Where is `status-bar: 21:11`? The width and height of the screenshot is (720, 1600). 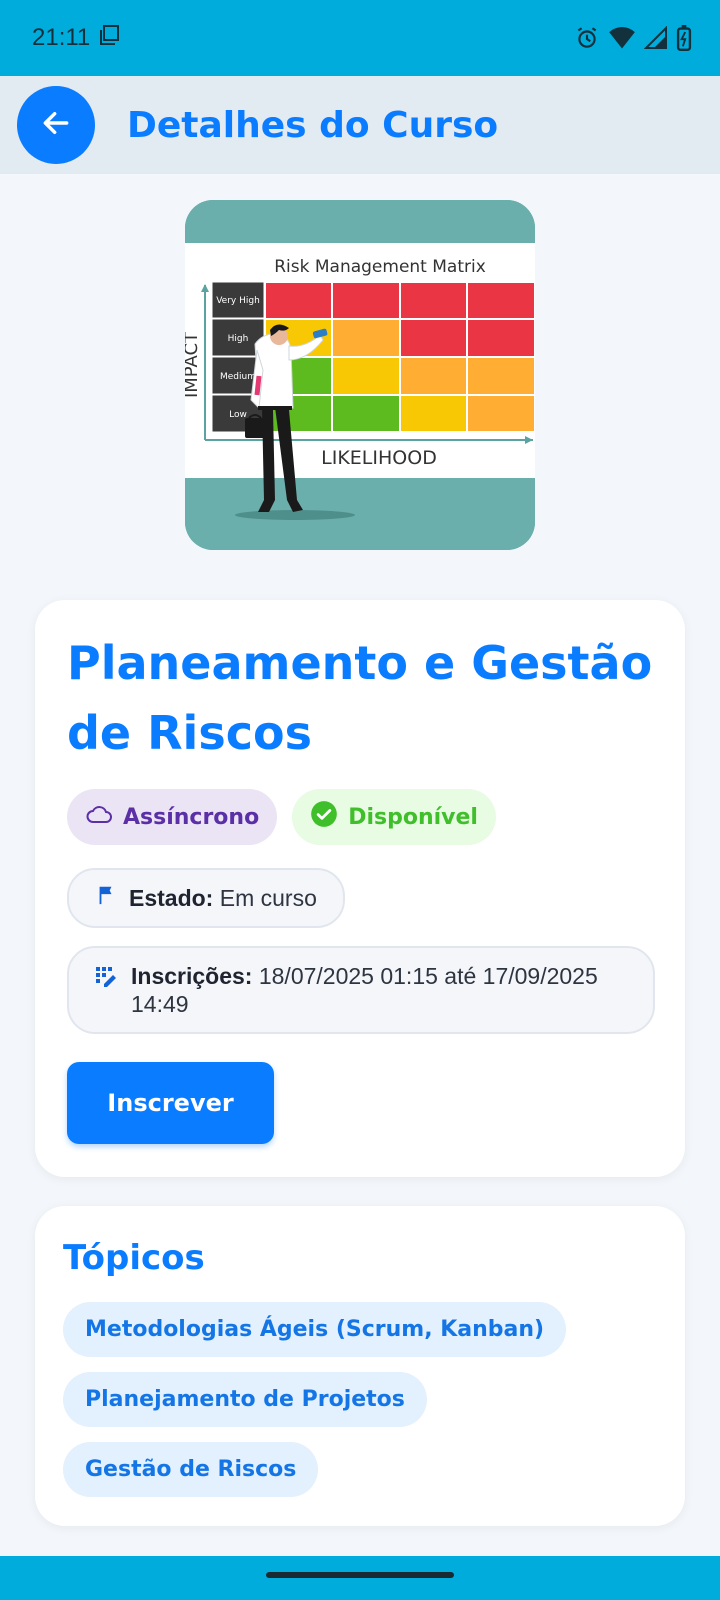 status-bar: 21:11 is located at coordinates (360, 38).